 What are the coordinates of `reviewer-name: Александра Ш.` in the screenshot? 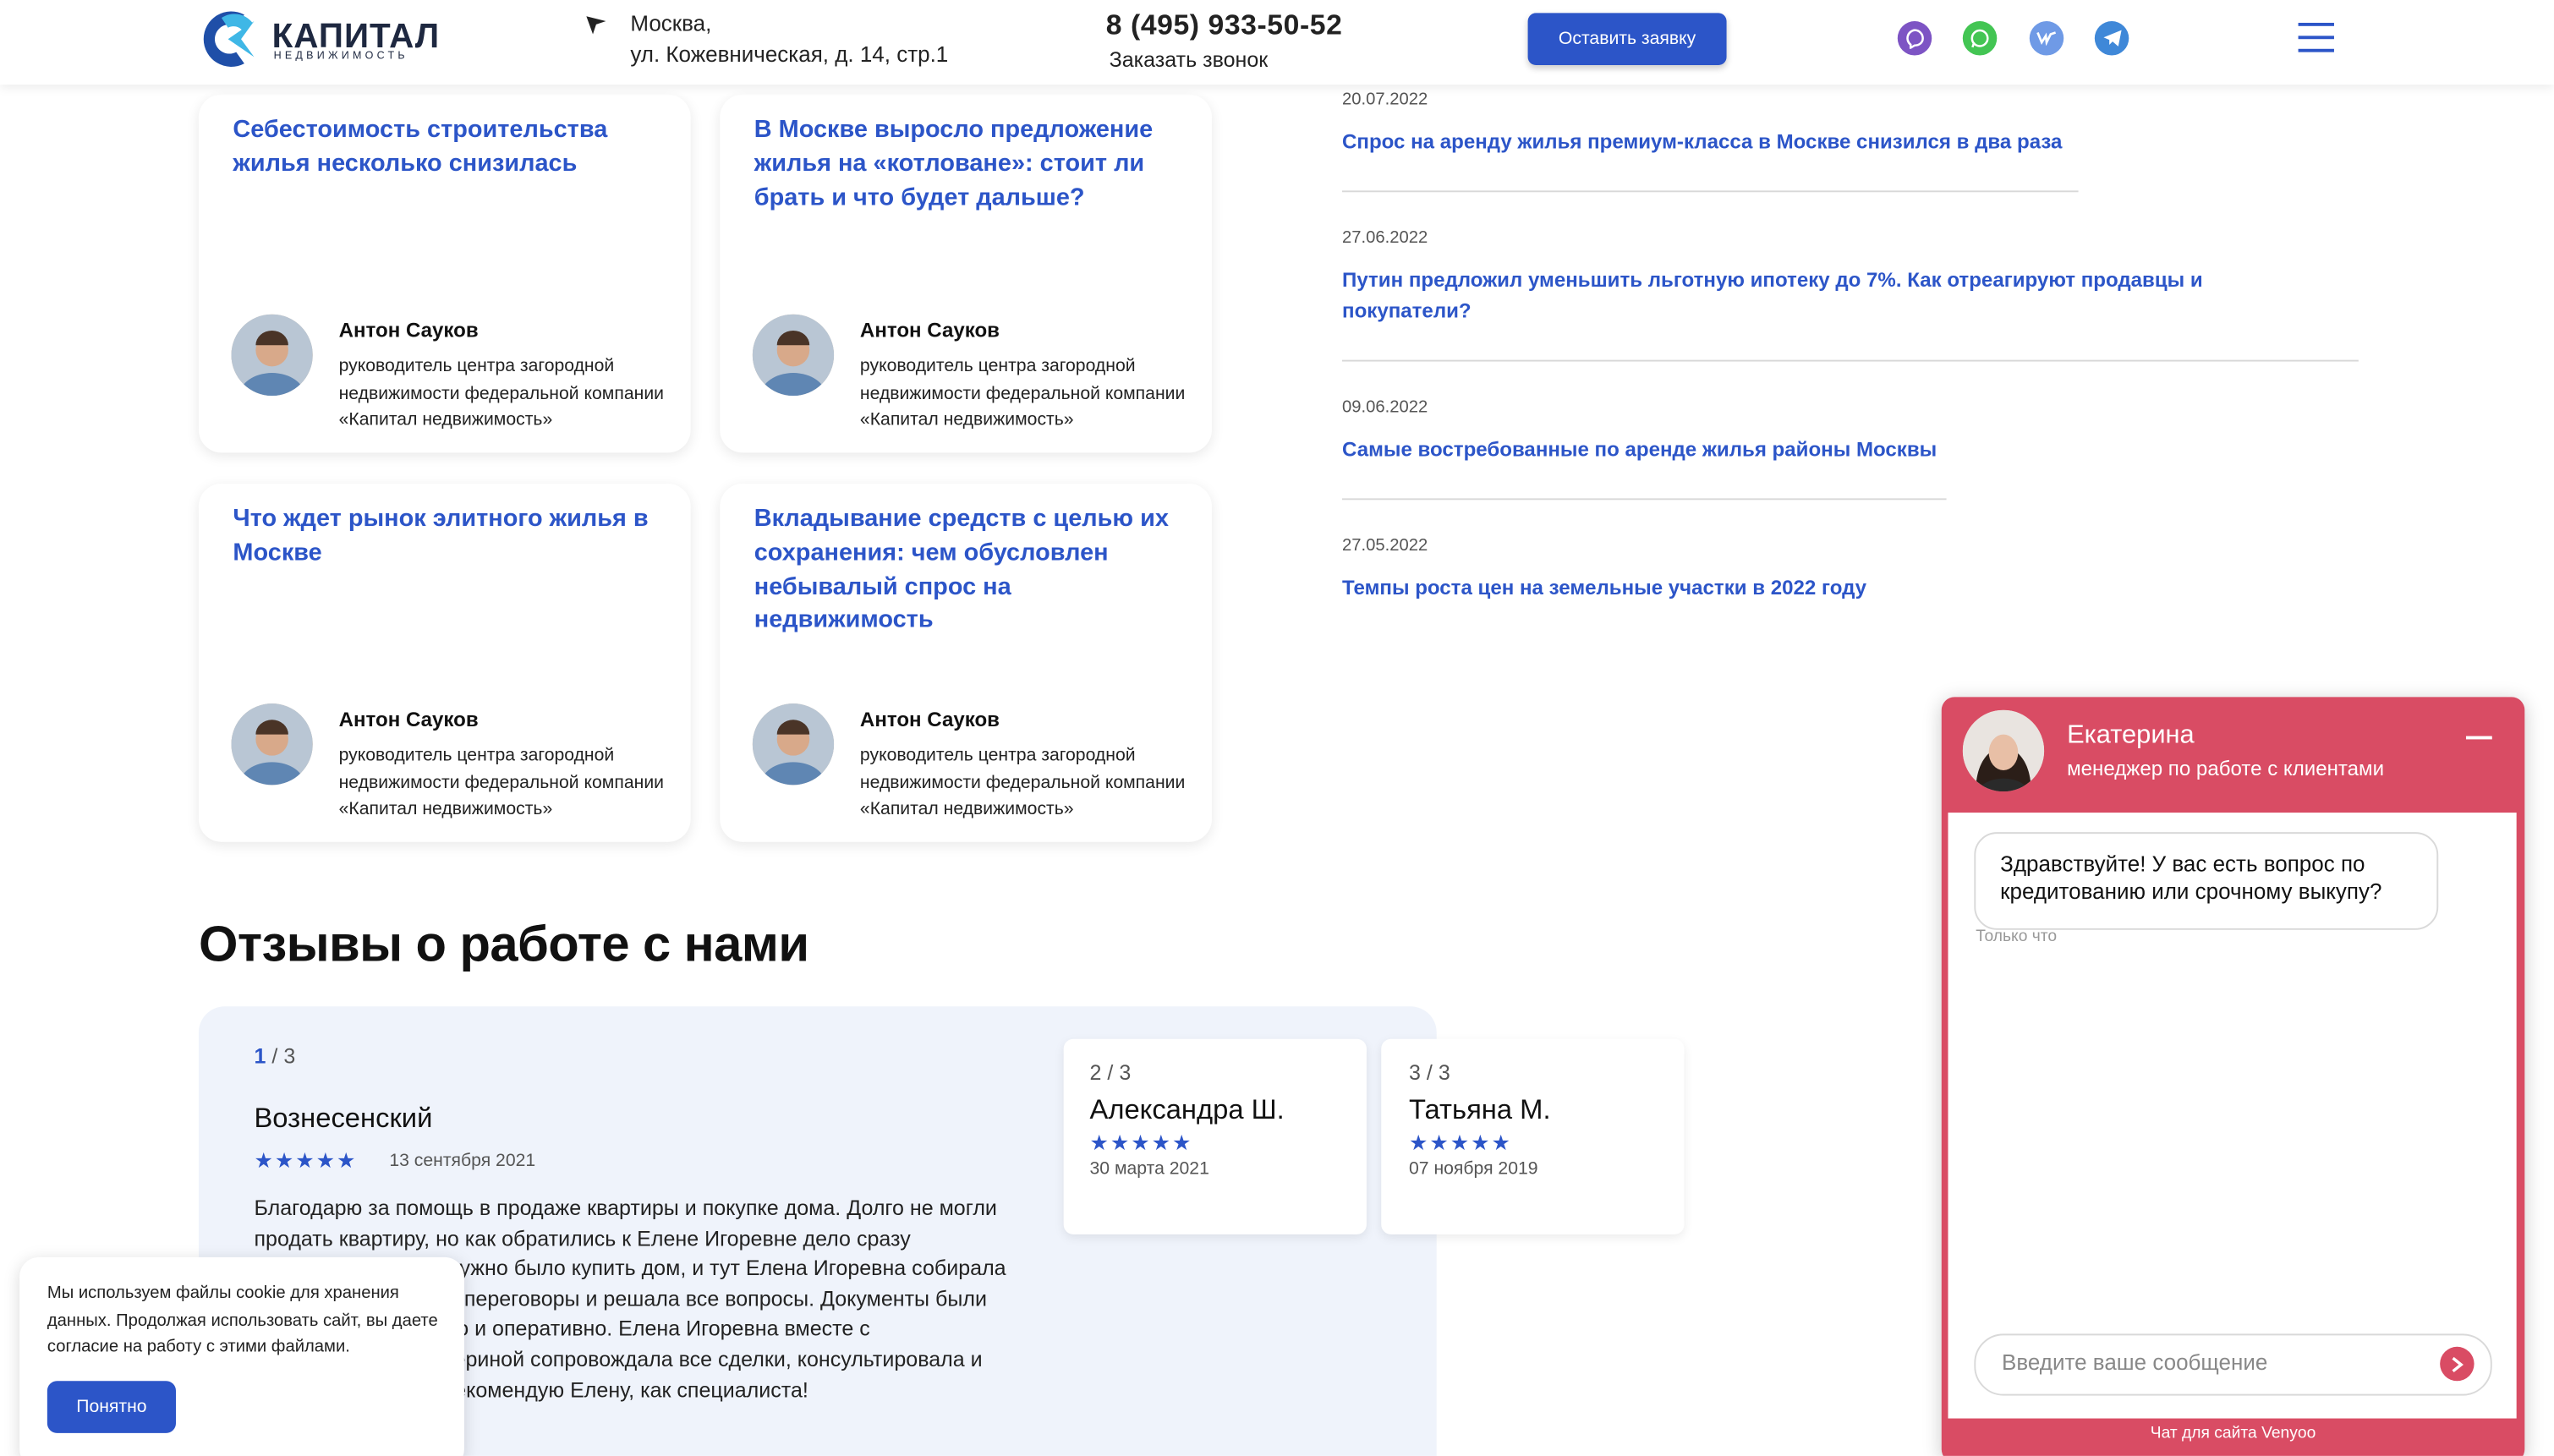 It's located at (1187, 1110).